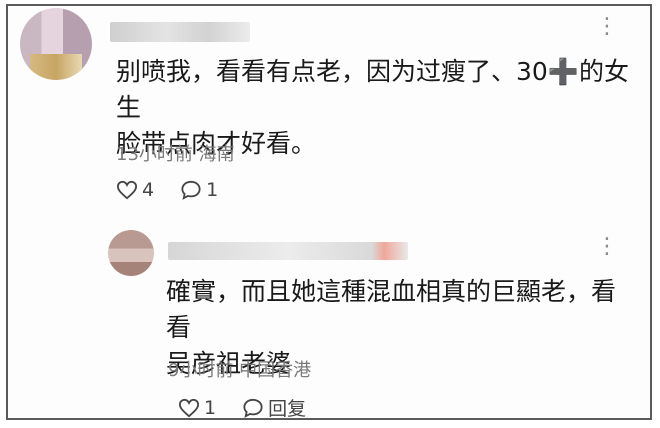  Describe the element at coordinates (212, 190) in the screenshot. I see `reply-count: 1` at that location.